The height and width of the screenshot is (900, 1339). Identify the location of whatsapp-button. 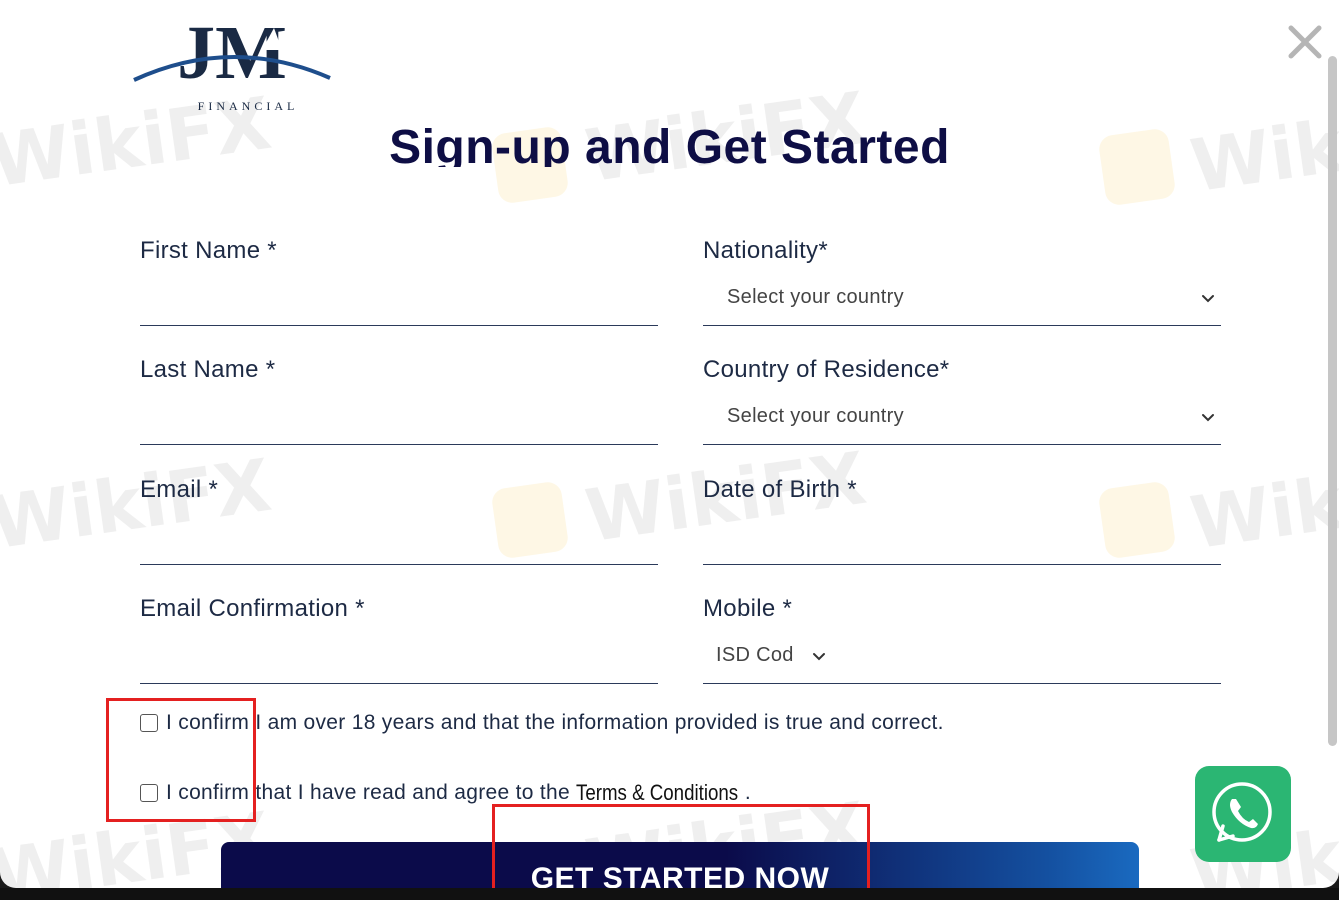
(1243, 814).